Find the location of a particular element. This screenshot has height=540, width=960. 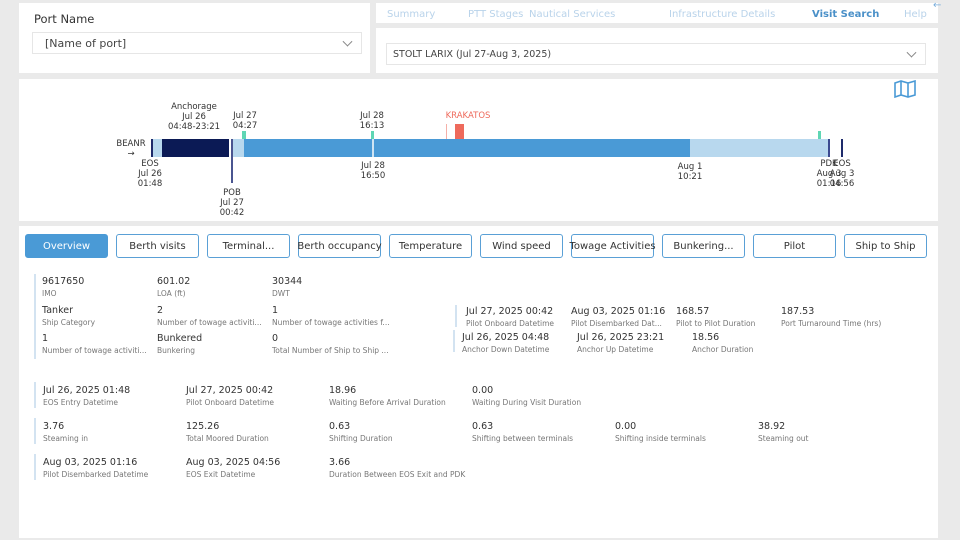

visit-select-panel: STOLT LARIX (Jul 27-Aug 3, 2025) is located at coordinates (657, 50).